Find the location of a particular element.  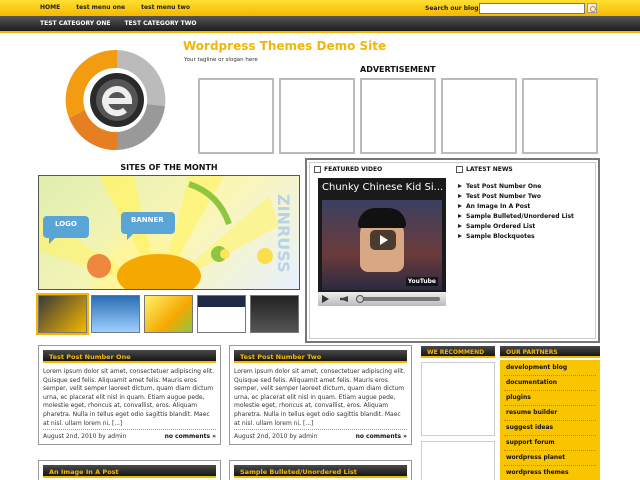

news-item-label: Sample Blockquotes is located at coordinates (500, 236).